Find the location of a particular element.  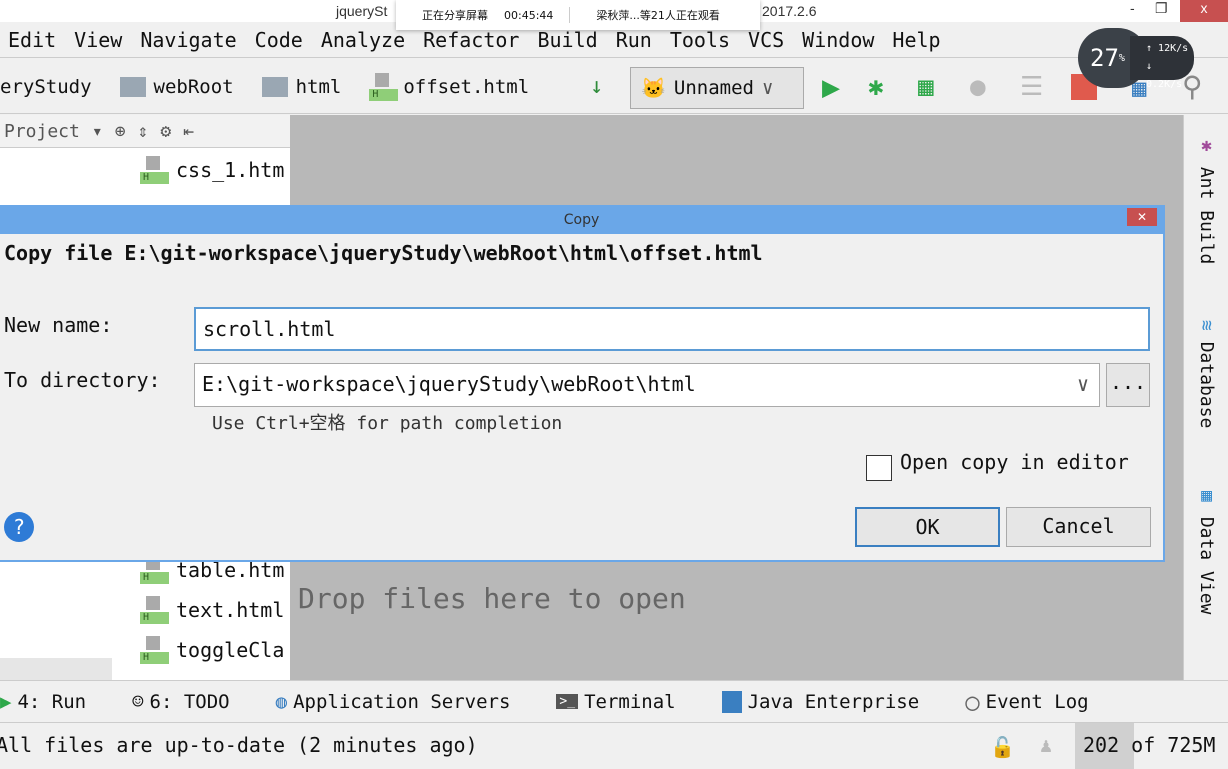

editor-empty-text: Drop files here to open is located at coordinates (492, 598).